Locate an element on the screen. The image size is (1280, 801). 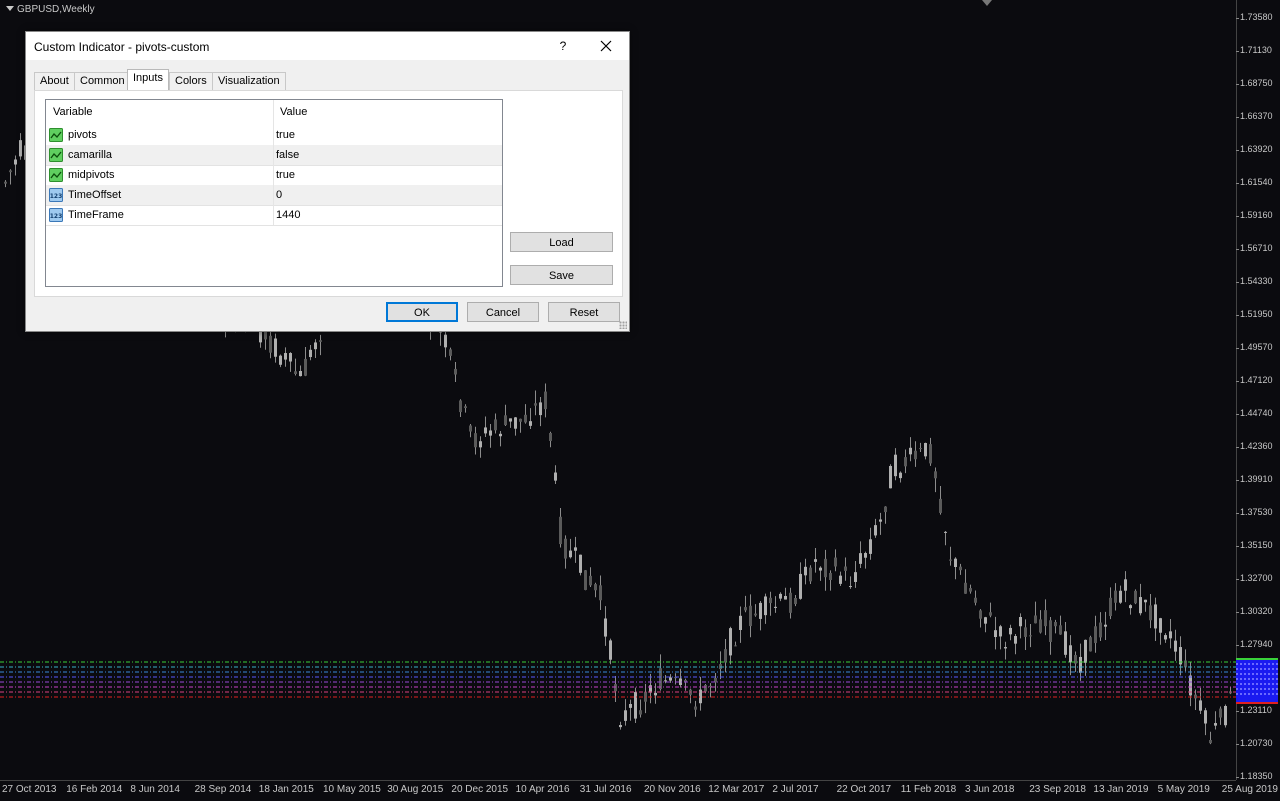
reset-button: Reset is located at coordinates (584, 312).